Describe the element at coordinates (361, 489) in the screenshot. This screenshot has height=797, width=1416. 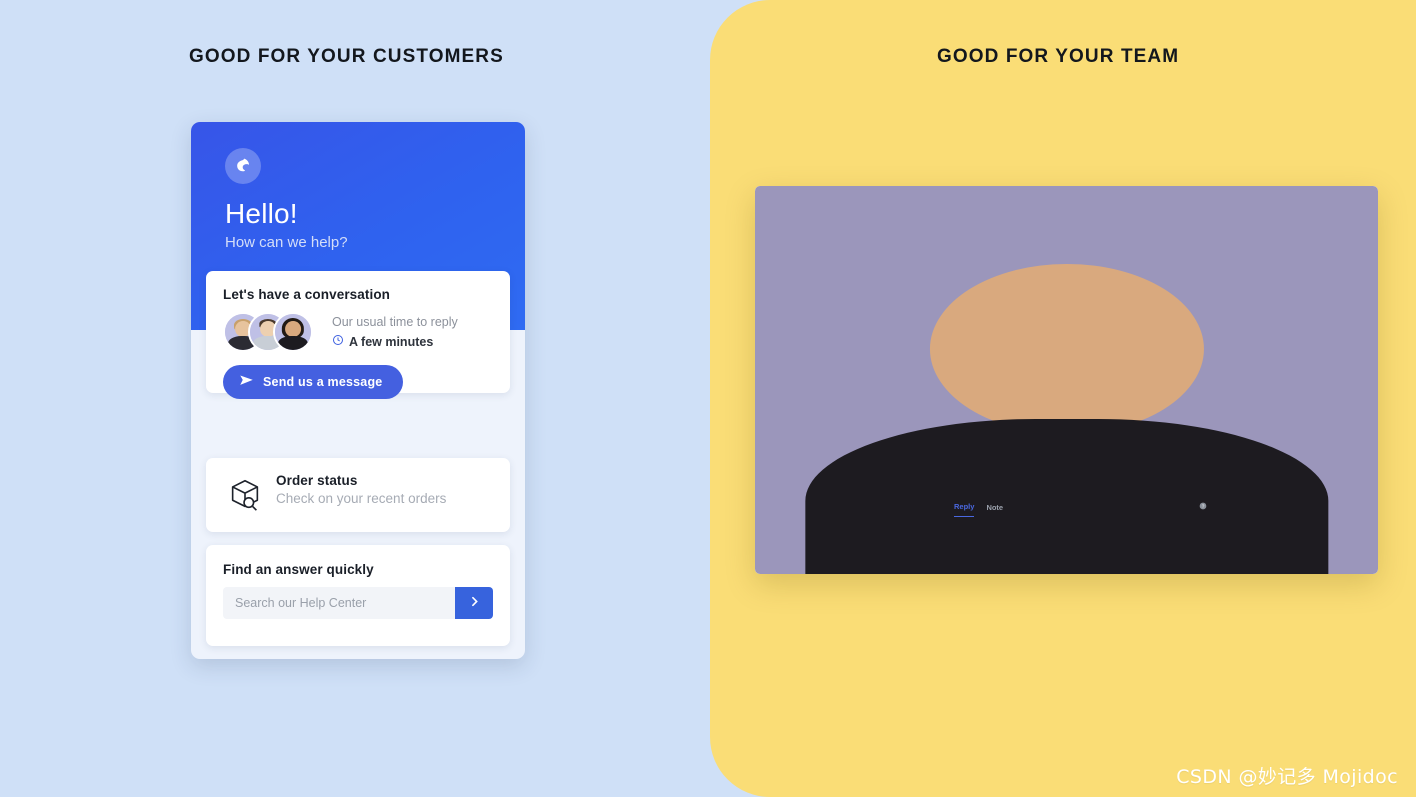
I see `order-status-text: Order status Check on your recent orders` at that location.